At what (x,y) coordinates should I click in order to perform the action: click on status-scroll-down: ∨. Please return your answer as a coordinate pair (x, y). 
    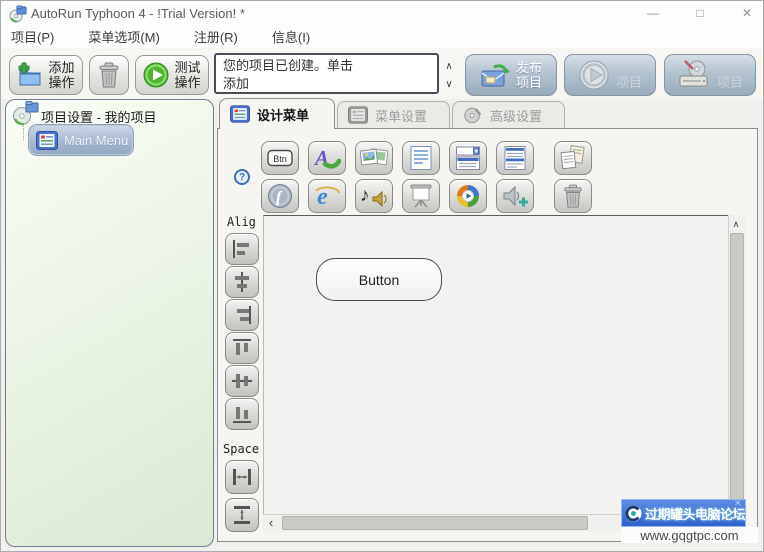
    Looking at the image, I should click on (449, 84).